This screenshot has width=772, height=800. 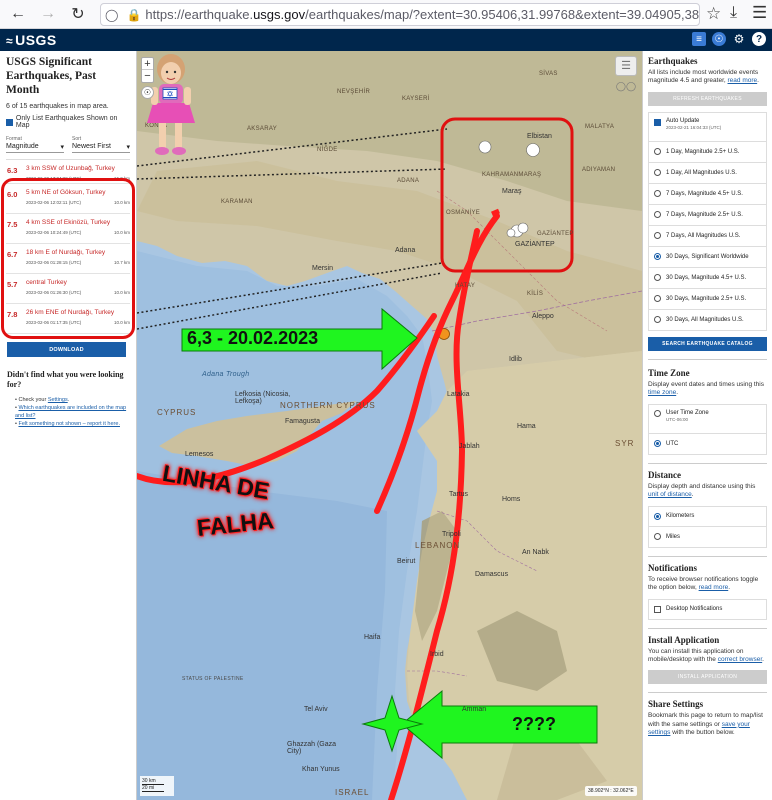 What do you see at coordinates (657, 609) in the screenshot?
I see `checkbox-icon` at bounding box center [657, 609].